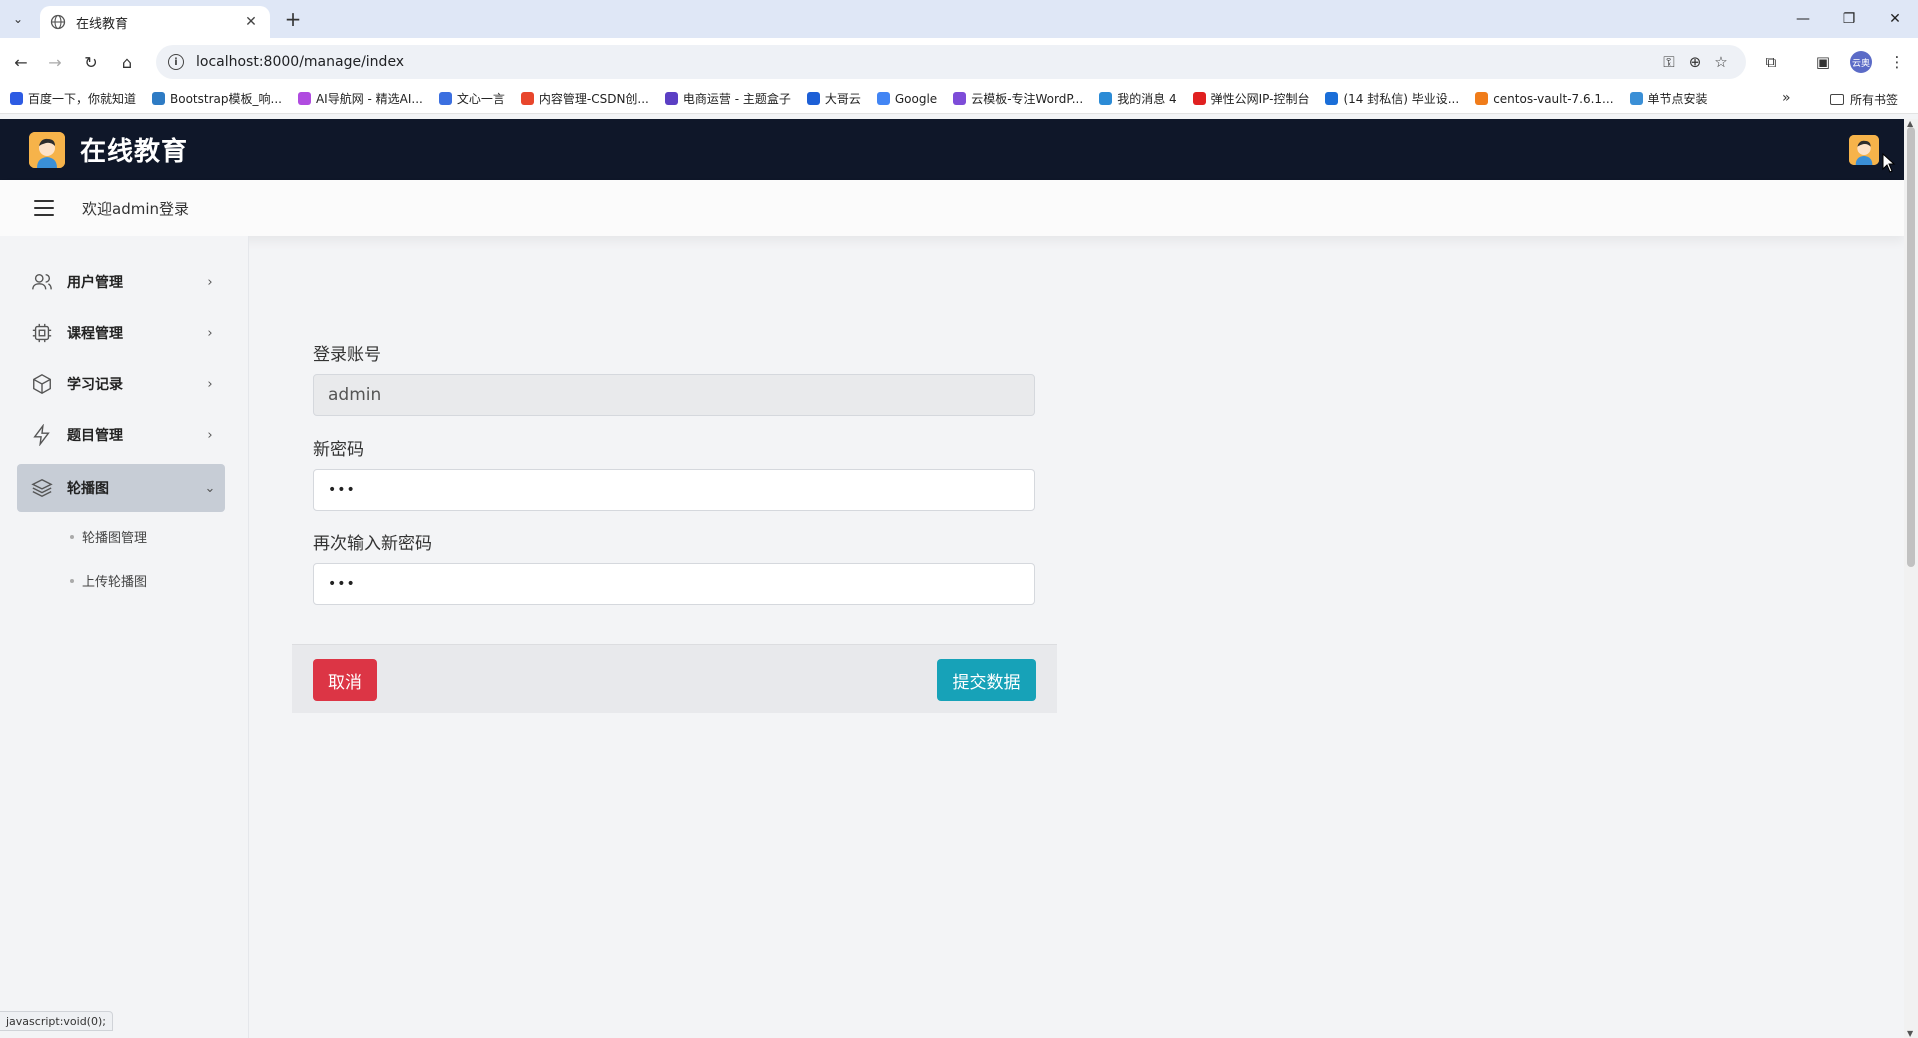  Describe the element at coordinates (1849, 19) in the screenshot. I see `restore-icon: ❐` at that location.